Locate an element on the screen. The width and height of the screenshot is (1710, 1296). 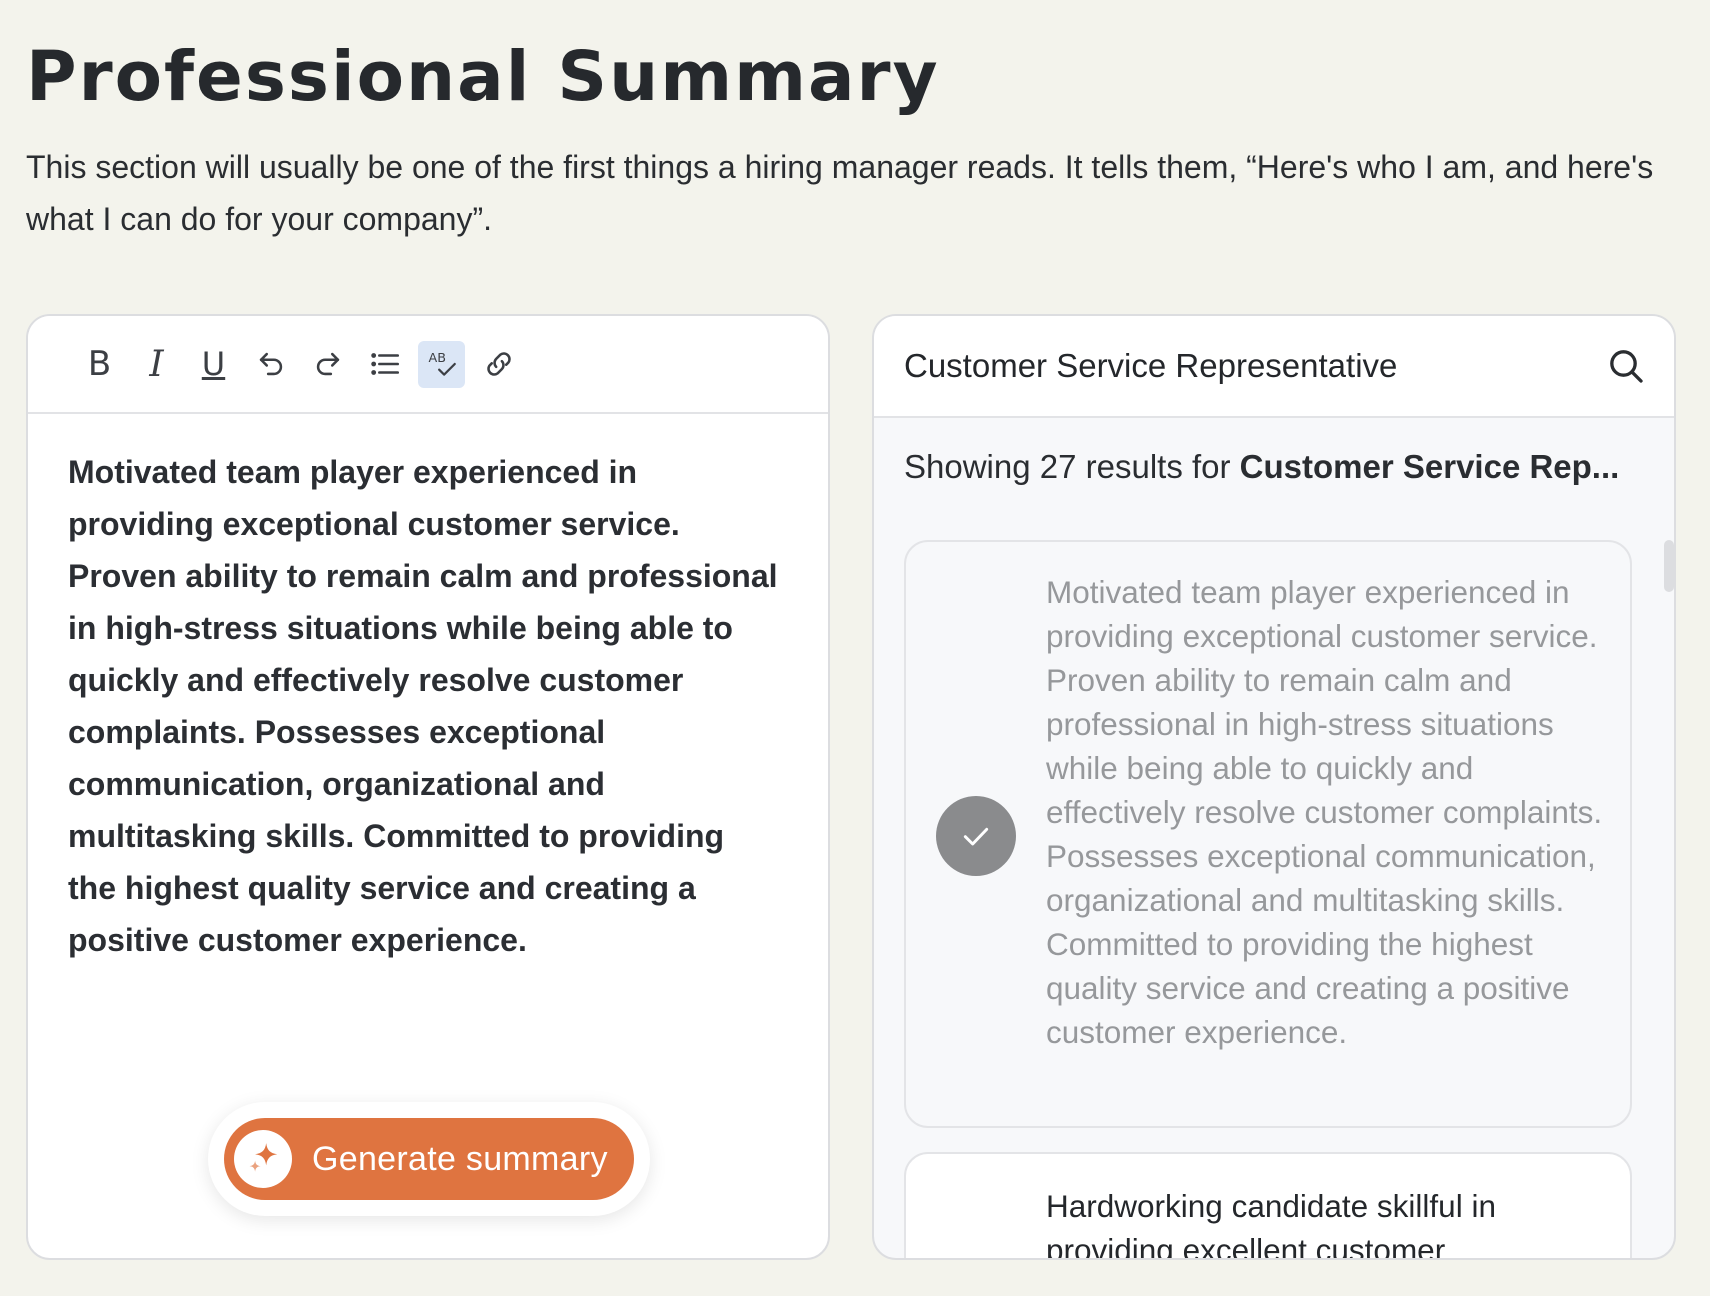
underline-icon: U is located at coordinates (213, 364).